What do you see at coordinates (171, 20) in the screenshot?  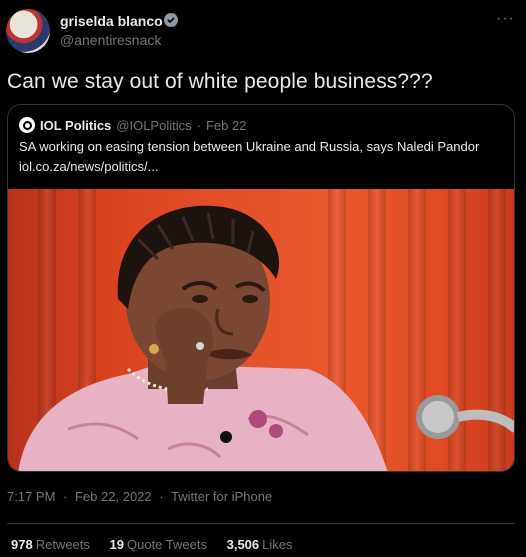 I see `verified-icon` at bounding box center [171, 20].